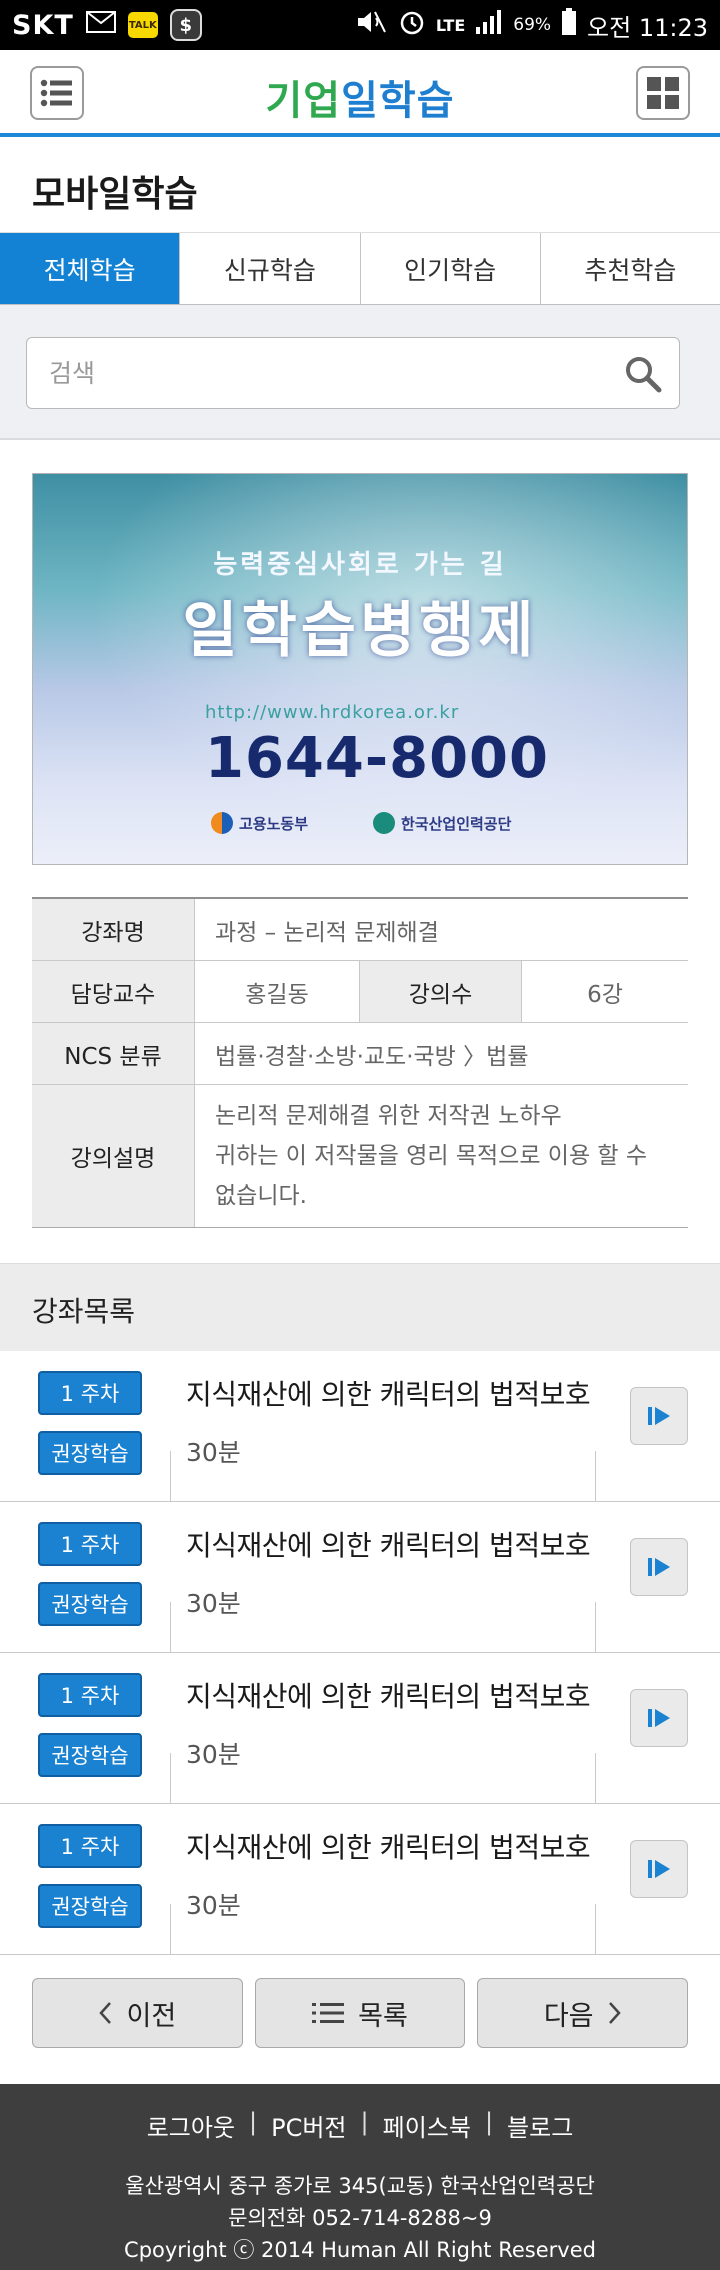 The width and height of the screenshot is (720, 2270). What do you see at coordinates (532, 25) in the screenshot?
I see `battery-percent: 69%` at bounding box center [532, 25].